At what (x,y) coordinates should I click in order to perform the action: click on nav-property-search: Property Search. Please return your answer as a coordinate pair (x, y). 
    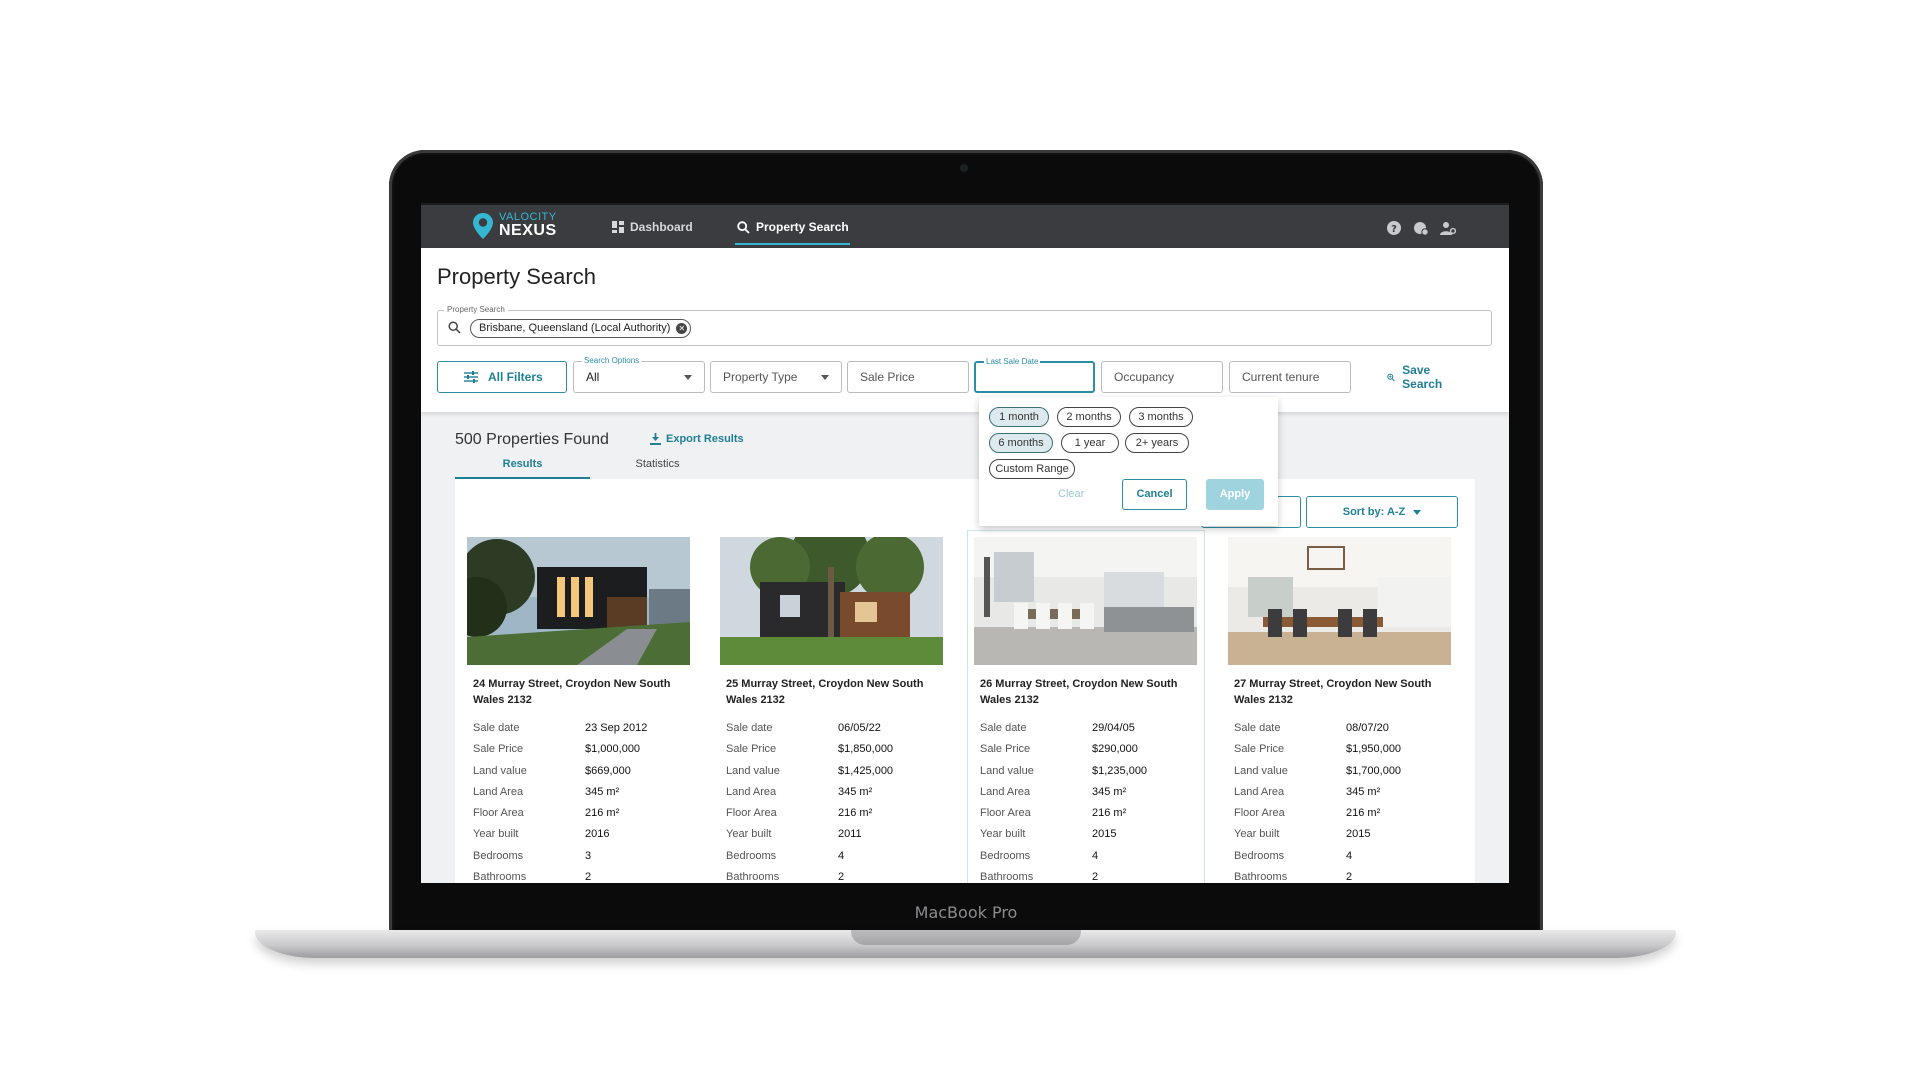
    Looking at the image, I should click on (793, 227).